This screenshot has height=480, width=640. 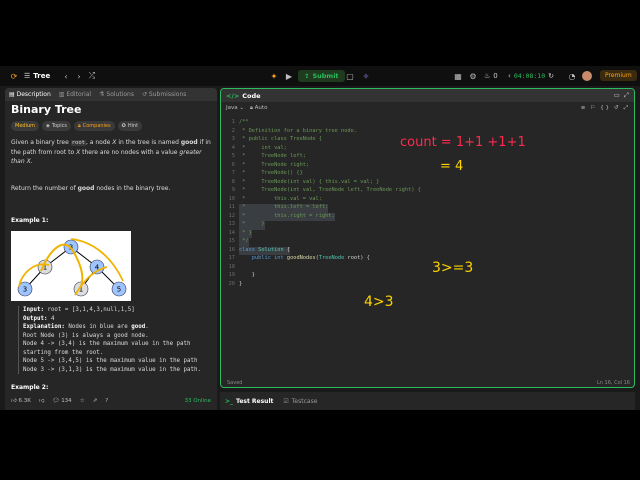 I want to click on tree-node-label: 3, so click(x=25, y=290).